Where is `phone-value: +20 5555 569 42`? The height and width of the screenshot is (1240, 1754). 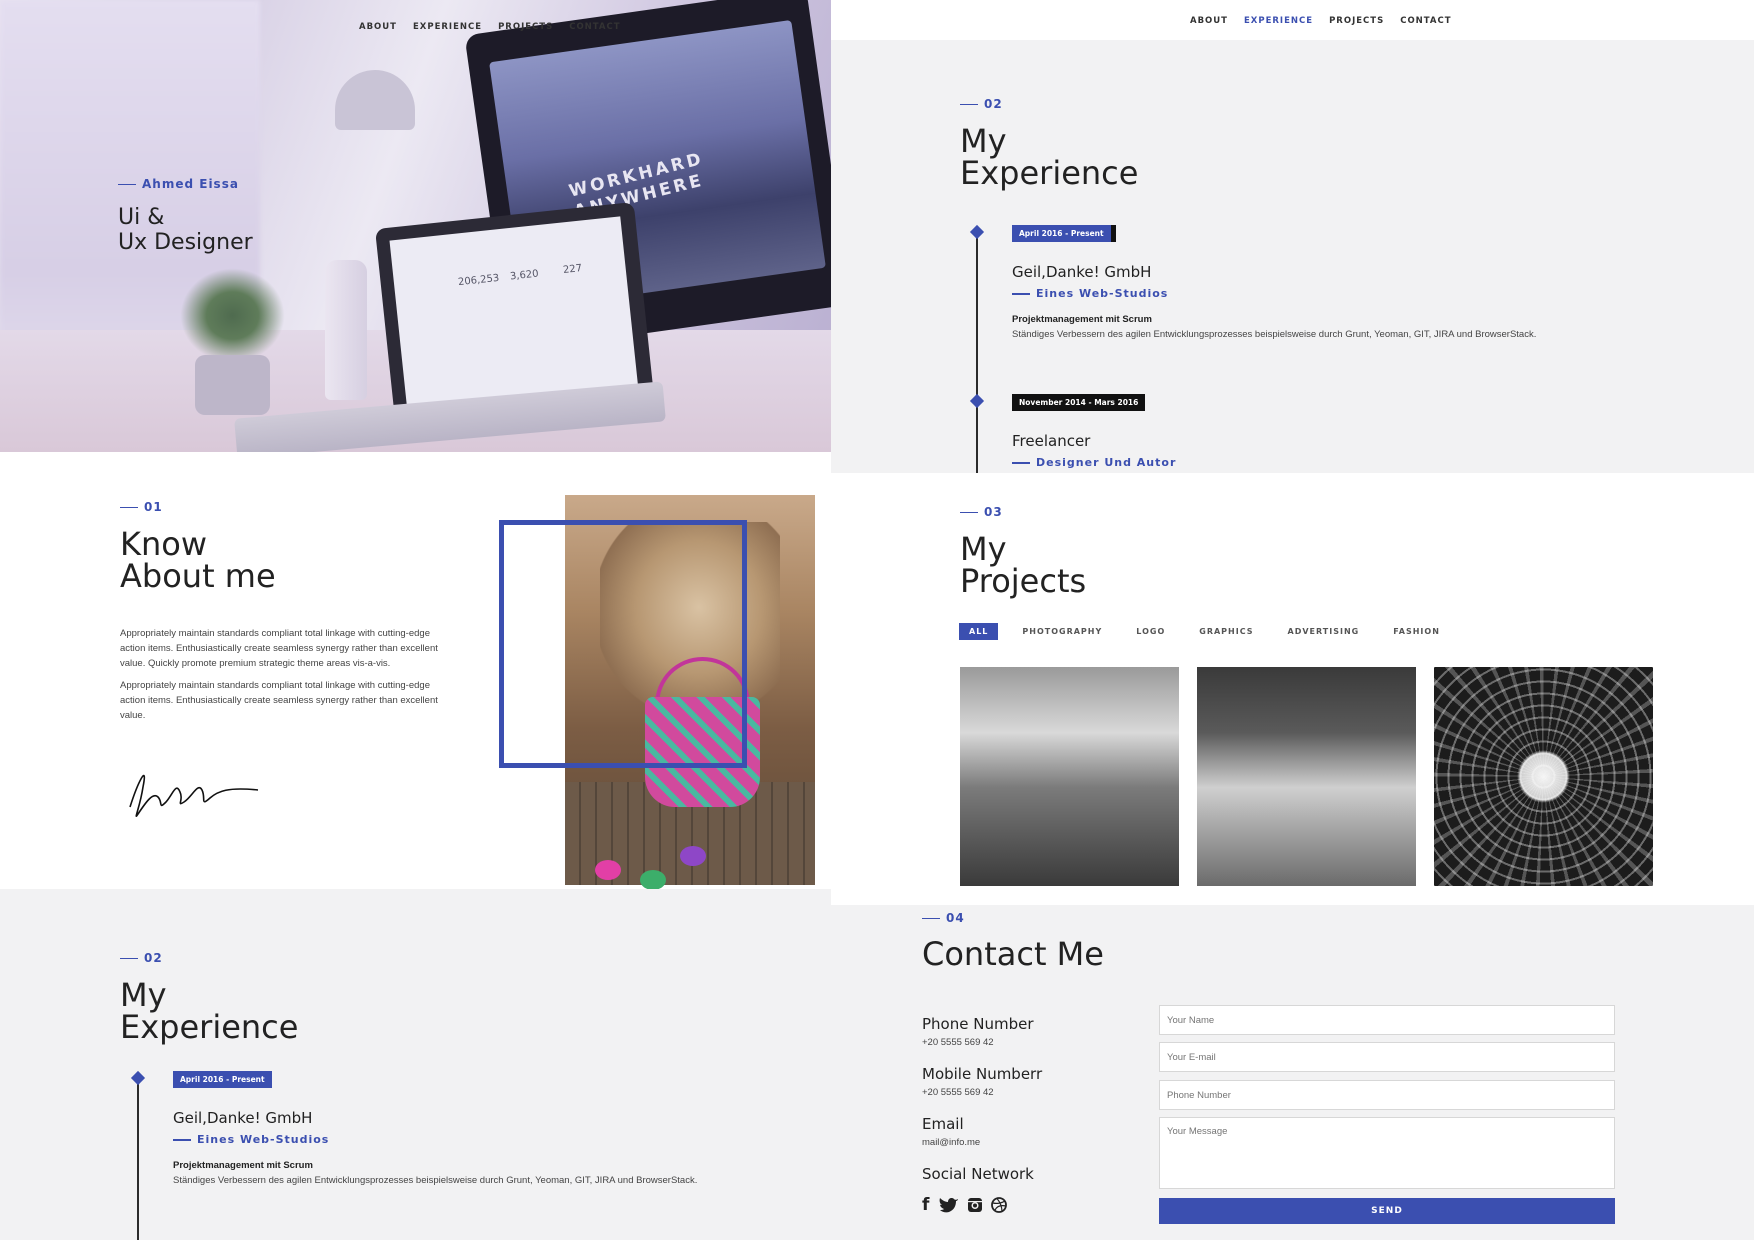 phone-value: +20 5555 569 42 is located at coordinates (958, 1042).